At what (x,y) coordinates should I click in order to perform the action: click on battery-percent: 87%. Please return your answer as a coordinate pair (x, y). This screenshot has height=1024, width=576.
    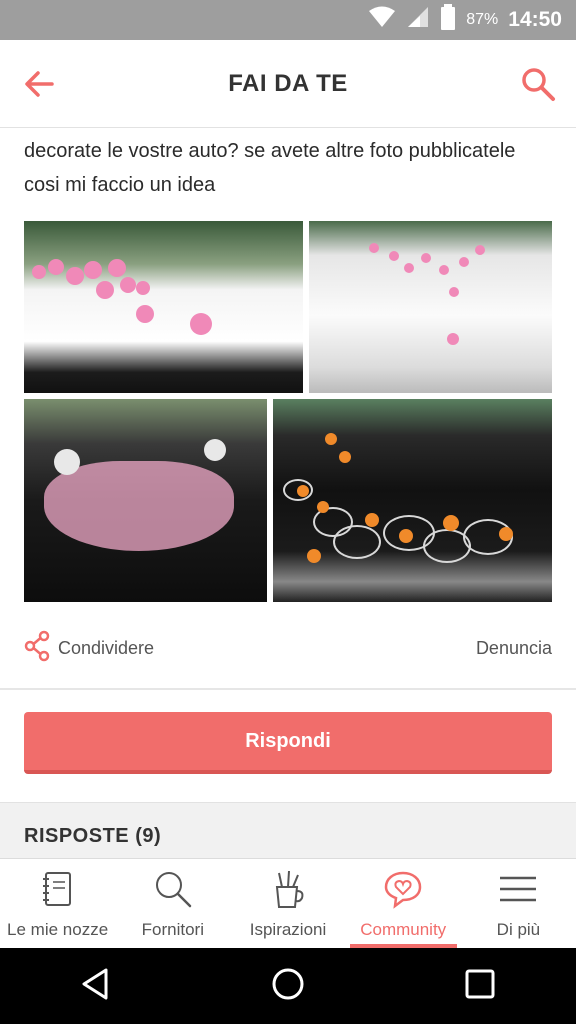
    Looking at the image, I should click on (482, 19).